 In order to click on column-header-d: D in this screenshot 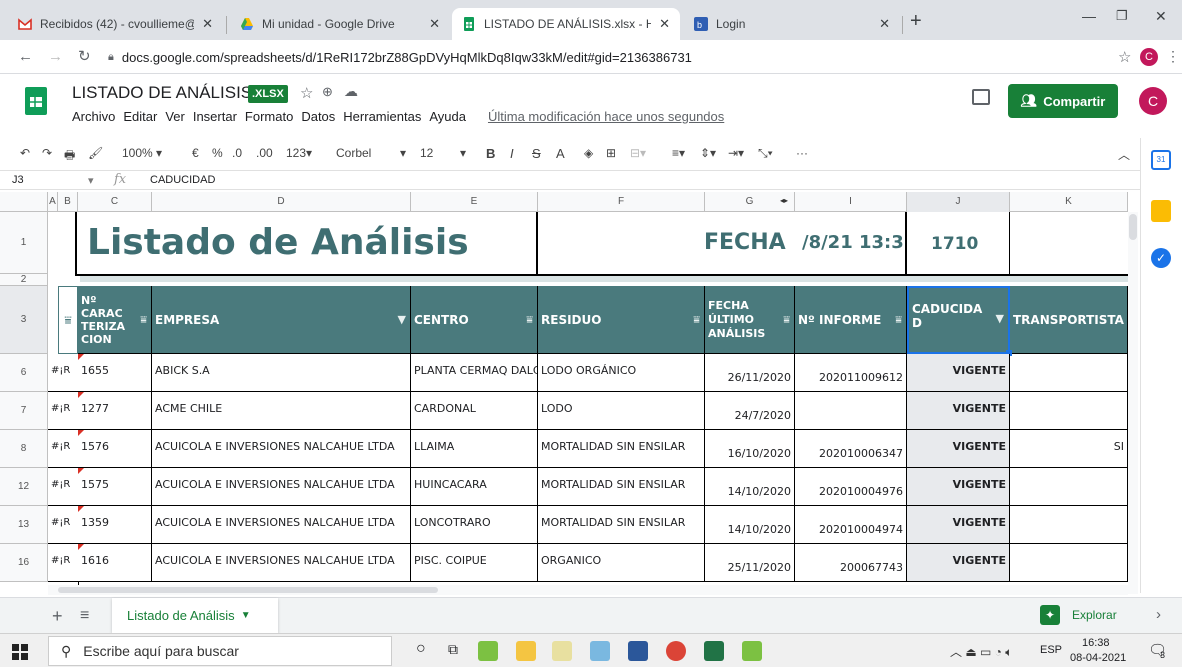, I will do `click(281, 202)`.